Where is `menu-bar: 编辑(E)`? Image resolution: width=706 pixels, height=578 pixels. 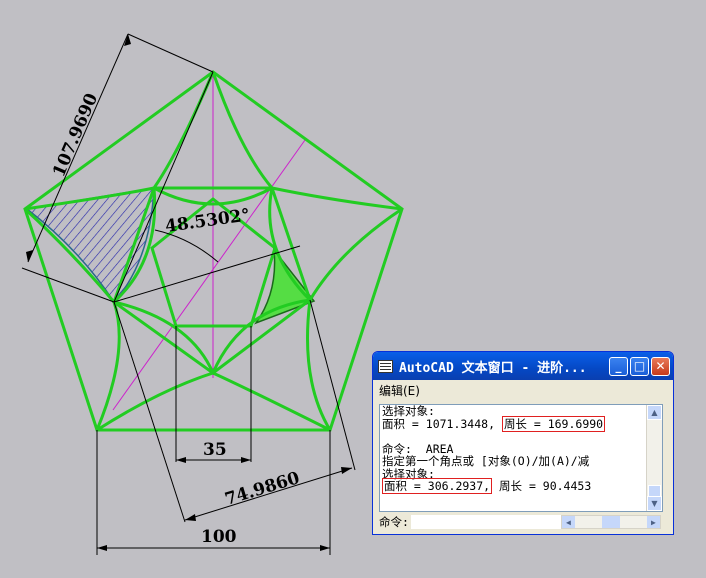
menu-bar: 编辑(E) is located at coordinates (523, 390).